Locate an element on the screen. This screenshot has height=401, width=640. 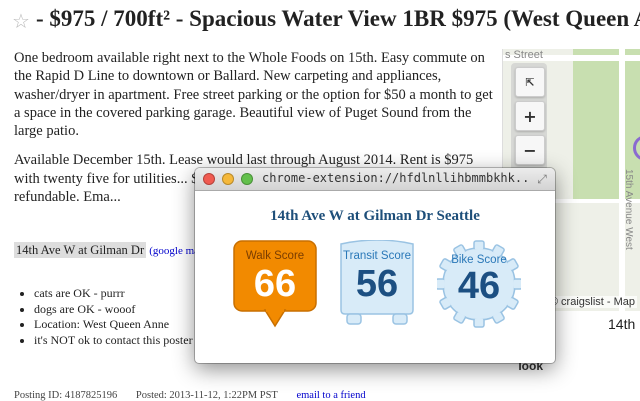
posted-date: Posted: 2013-11-12, 1:22PM PST is located at coordinates (206, 395).